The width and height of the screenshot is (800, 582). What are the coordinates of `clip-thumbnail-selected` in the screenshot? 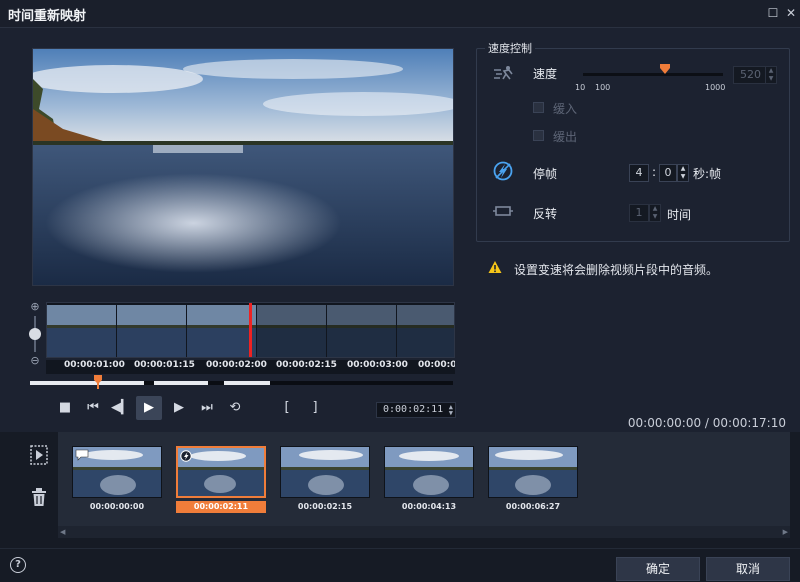 It's located at (221, 472).